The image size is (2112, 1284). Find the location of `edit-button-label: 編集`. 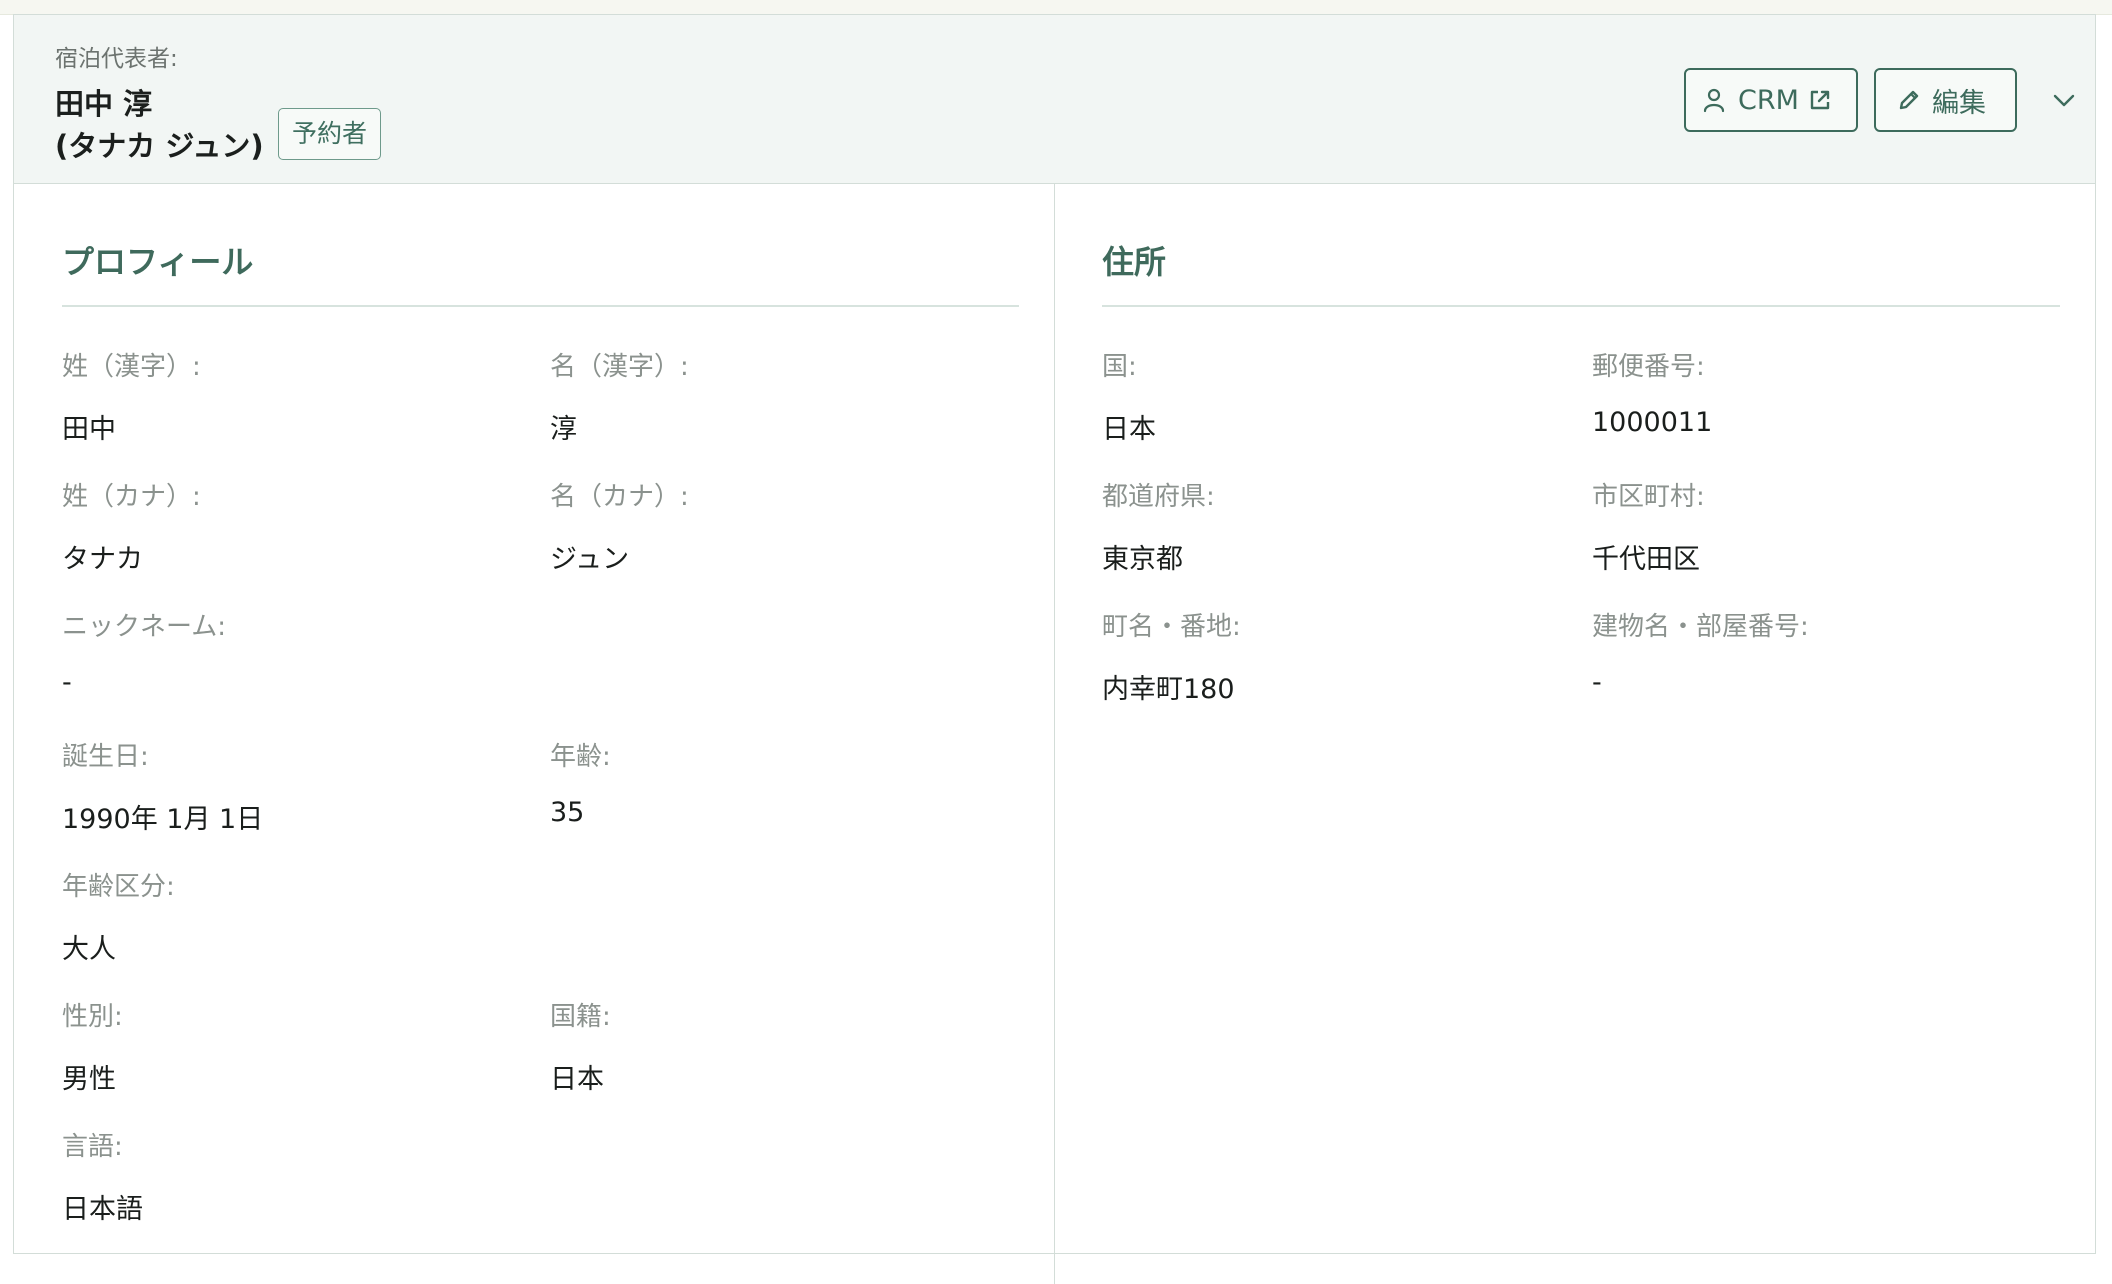

edit-button-label: 編集 is located at coordinates (1959, 103).